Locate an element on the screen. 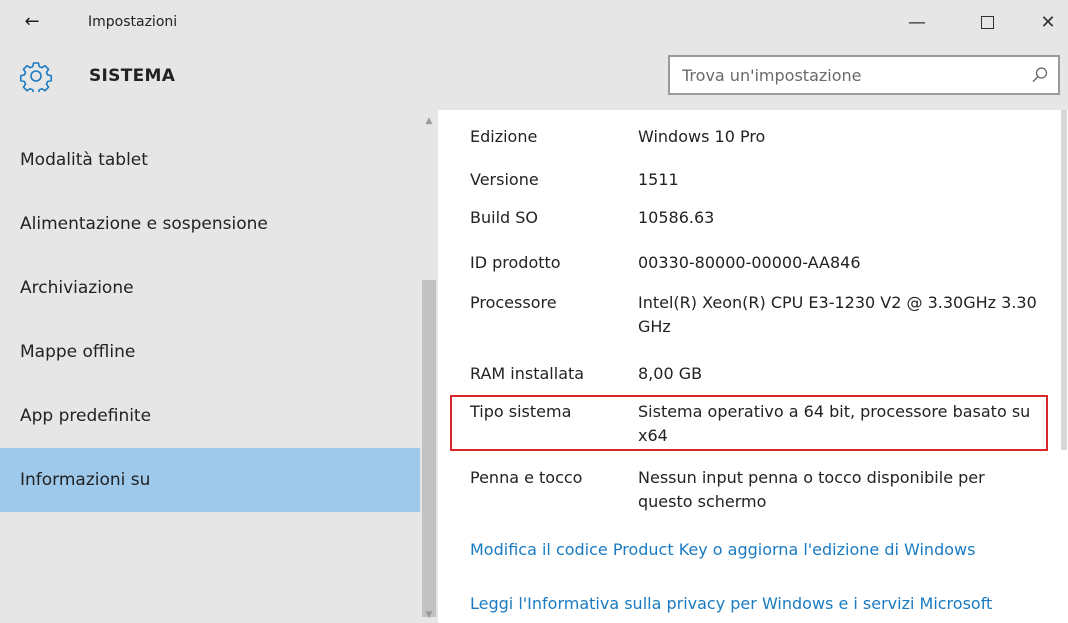 Image resolution: width=1068 pixels, height=623 pixels. minimize-button: — is located at coordinates (917, 22).